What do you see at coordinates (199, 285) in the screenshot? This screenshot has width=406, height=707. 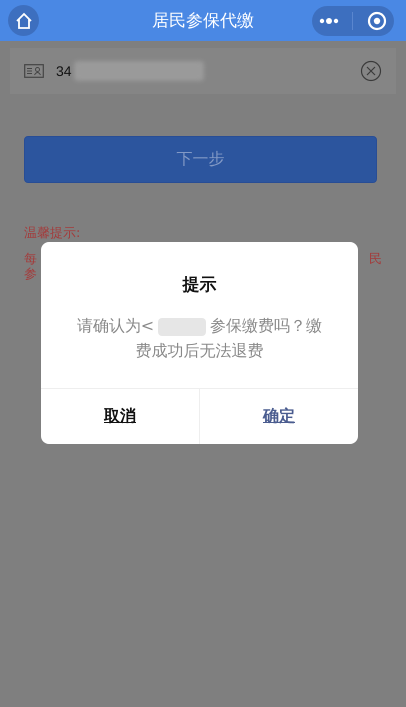 I see `dialog-title: 提示` at bounding box center [199, 285].